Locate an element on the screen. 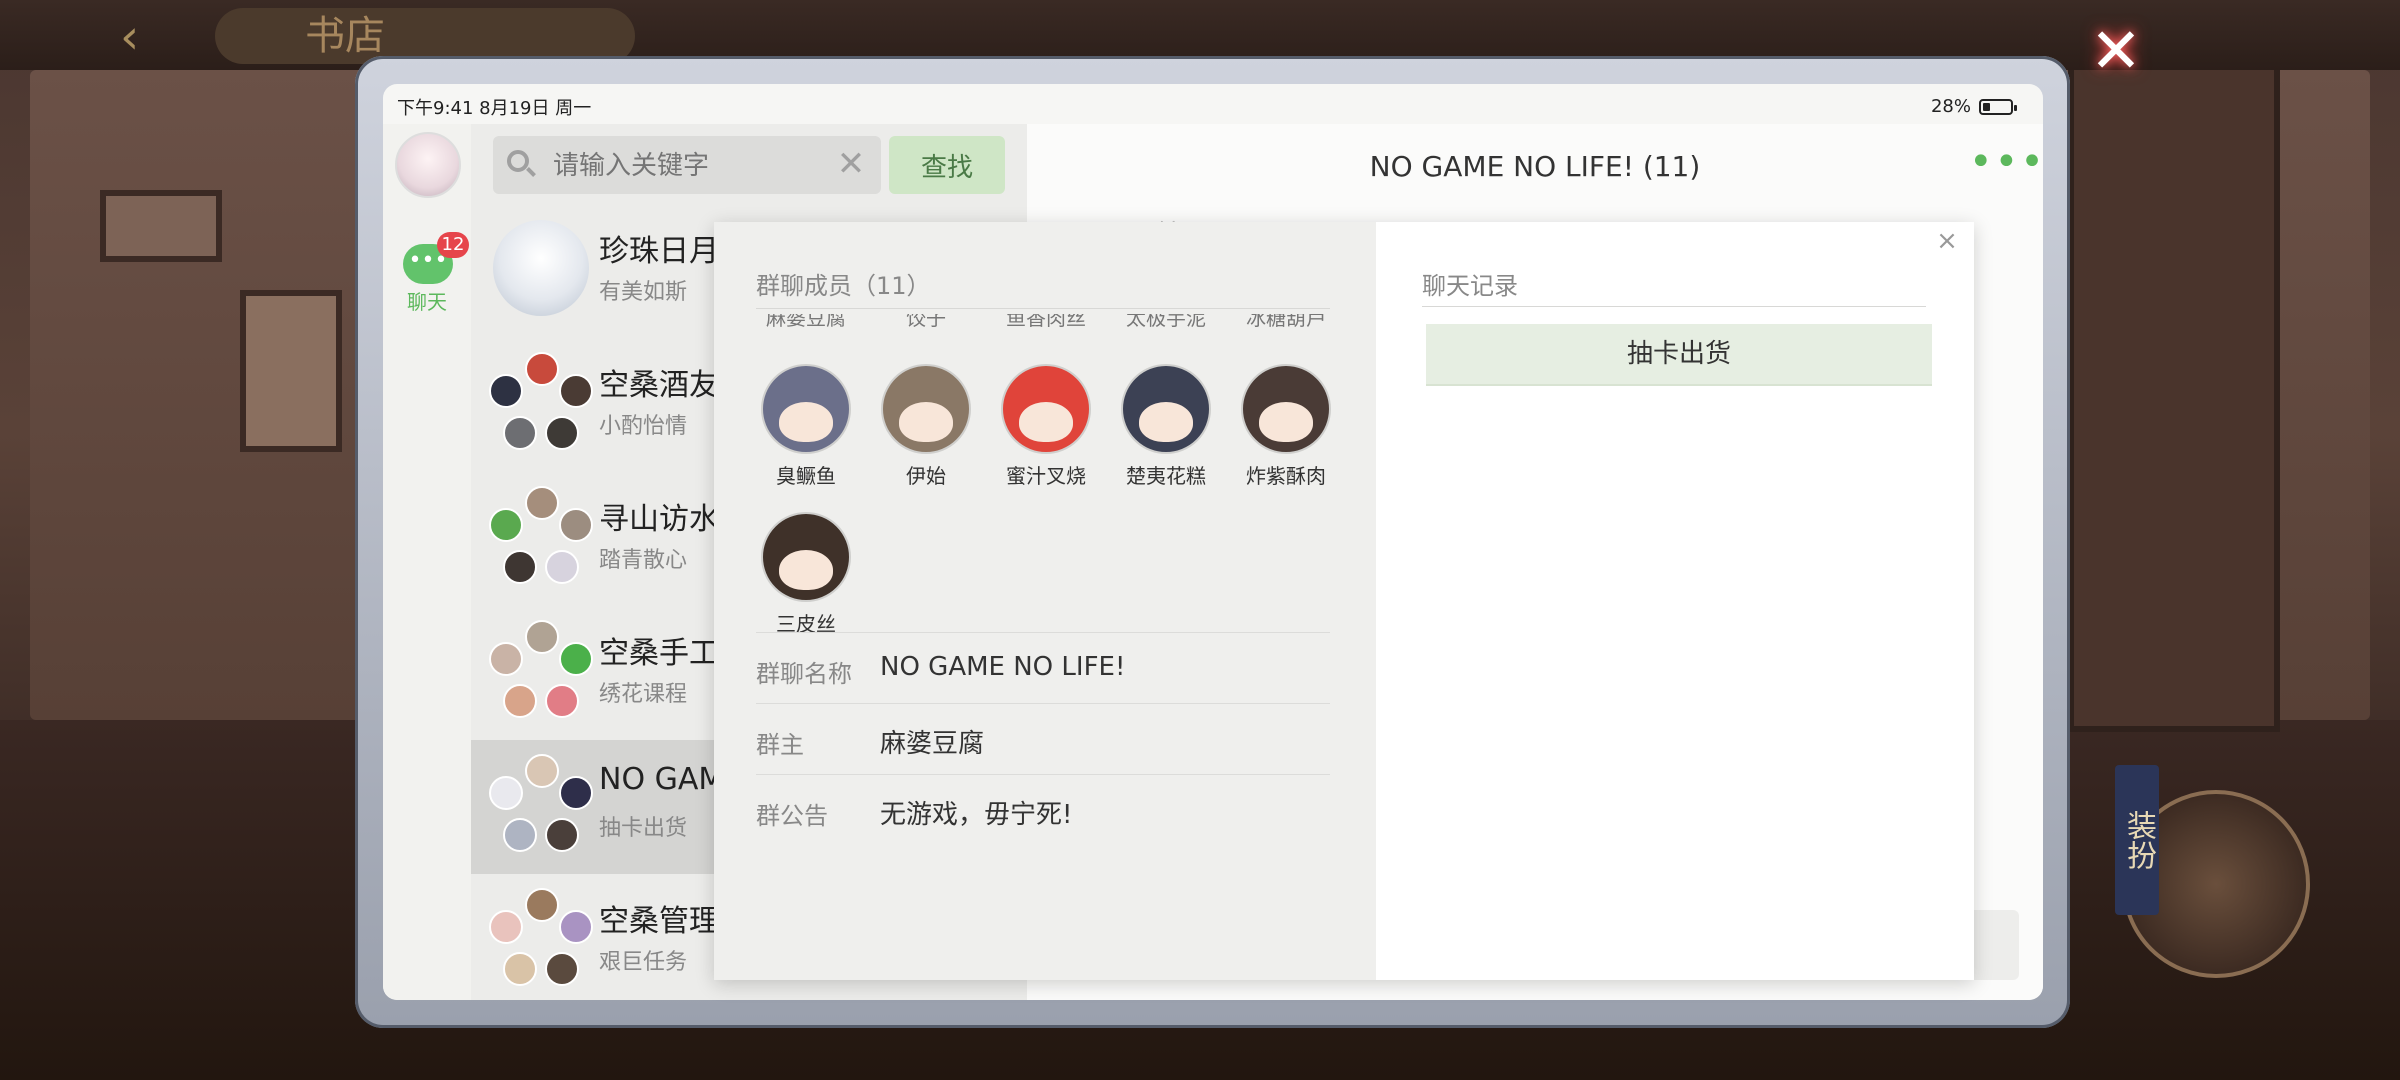 Image resolution: width=2400 pixels, height=1080 pixels. group-owner-label: 群主 is located at coordinates (780, 745).